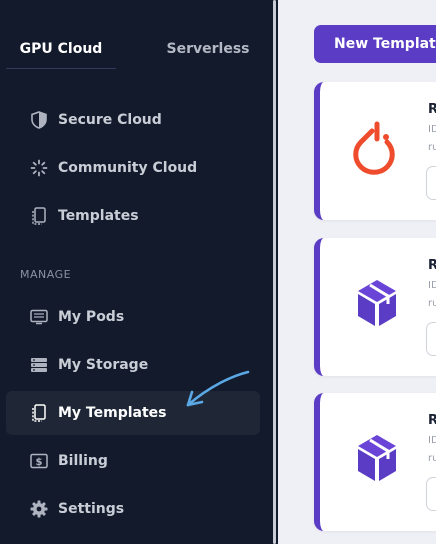 The image size is (436, 544). Describe the element at coordinates (61, 68) in the screenshot. I see `active-tab-indicator` at that location.